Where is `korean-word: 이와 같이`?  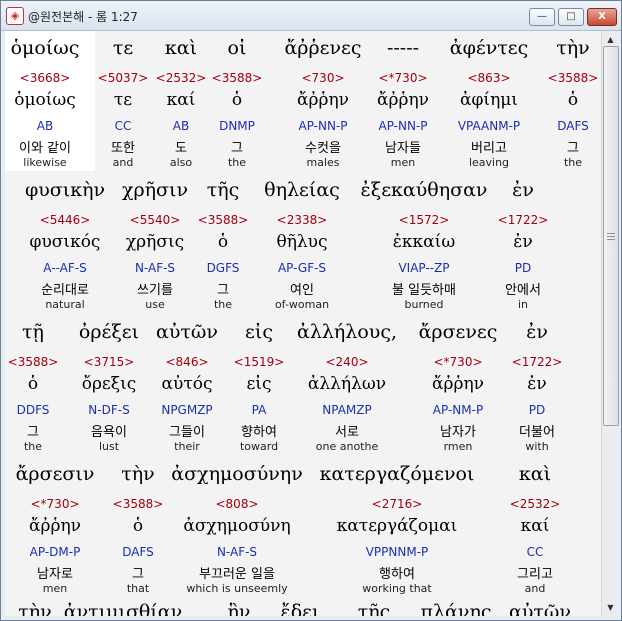
korean-word: 이와 같이 is located at coordinates (45, 148).